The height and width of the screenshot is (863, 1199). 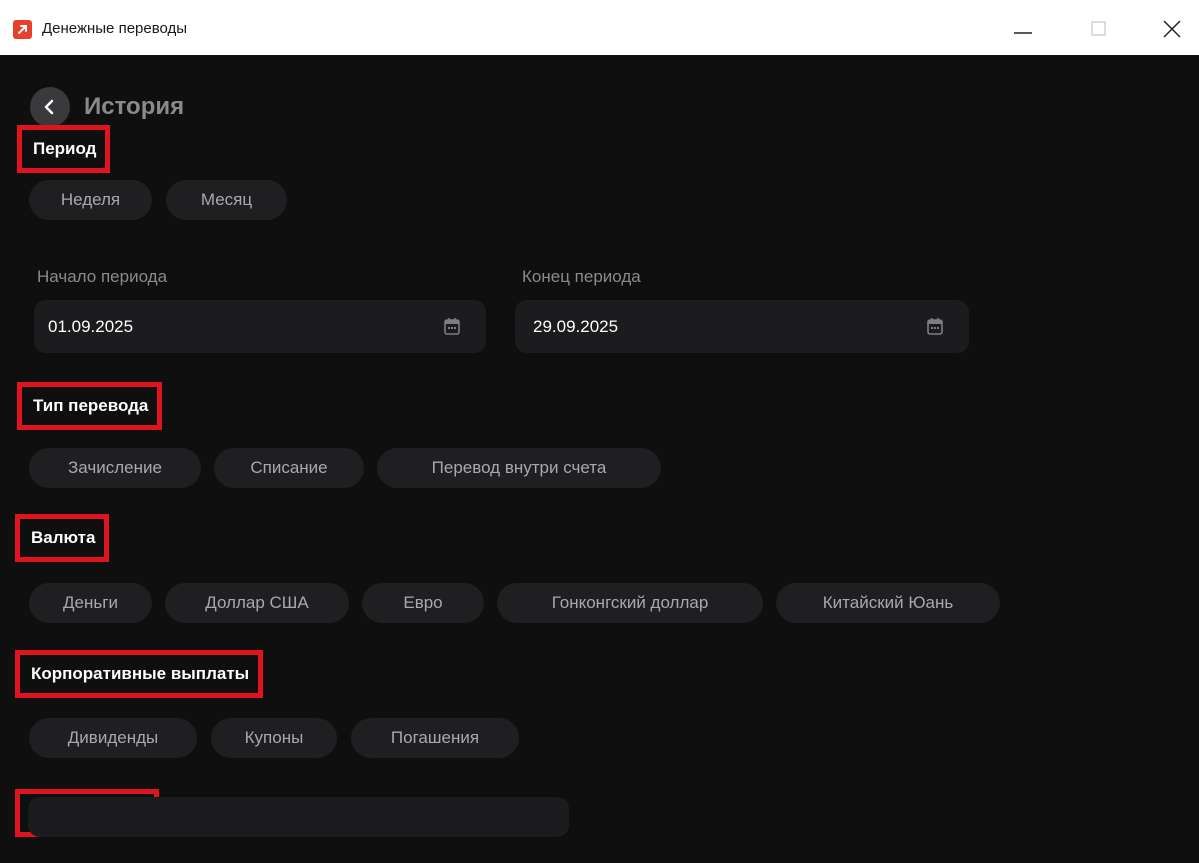 What do you see at coordinates (289, 468) in the screenshot?
I see `chip-debit: Списание` at bounding box center [289, 468].